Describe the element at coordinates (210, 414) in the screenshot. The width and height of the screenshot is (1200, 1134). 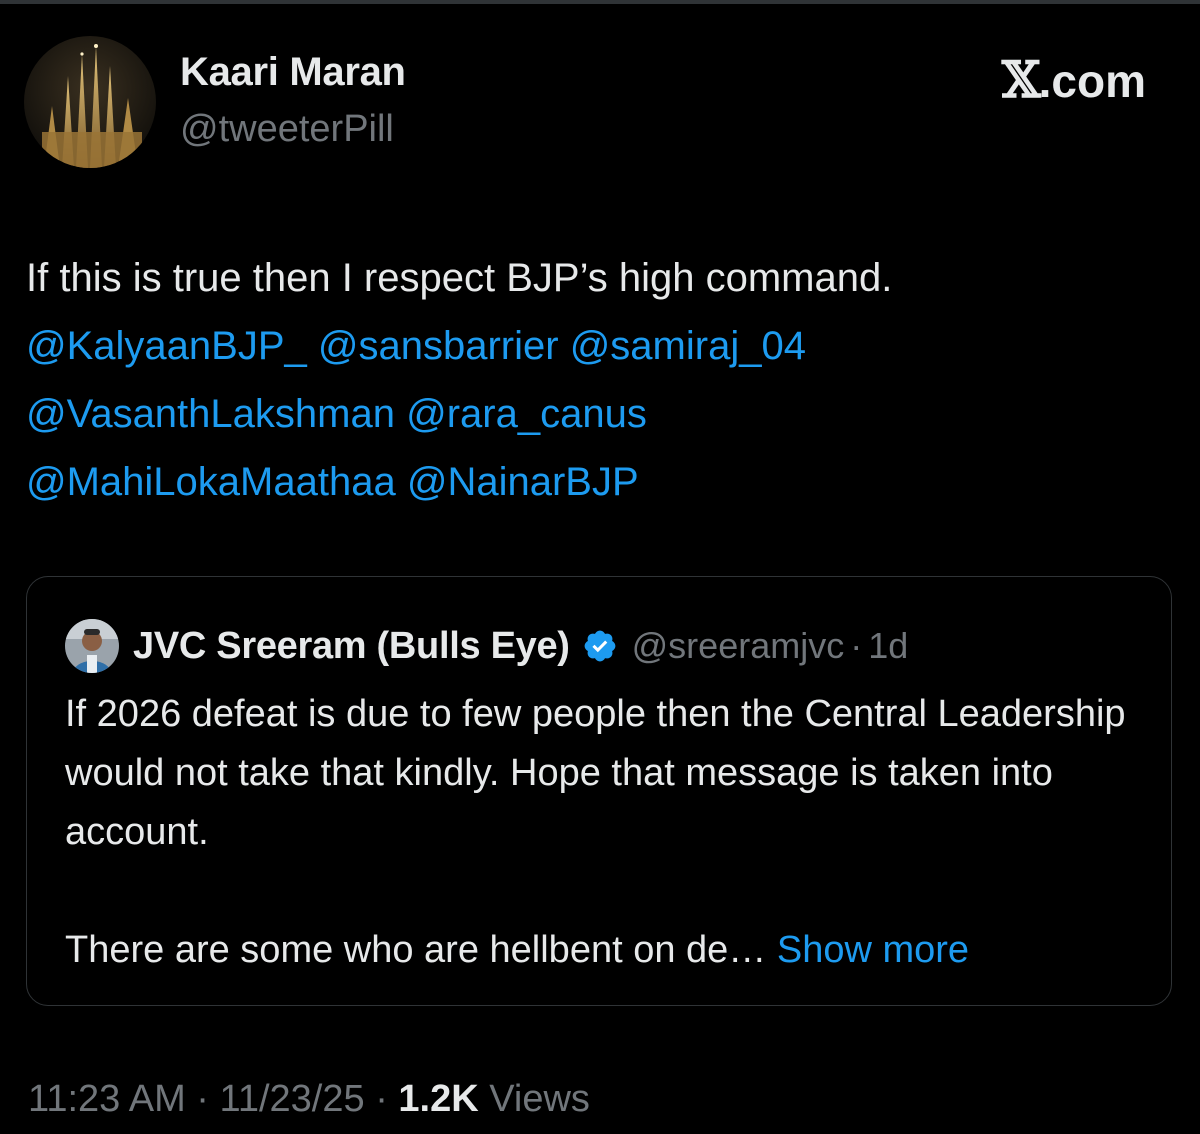
I see `mention-link: @VasanthLakshman` at that location.